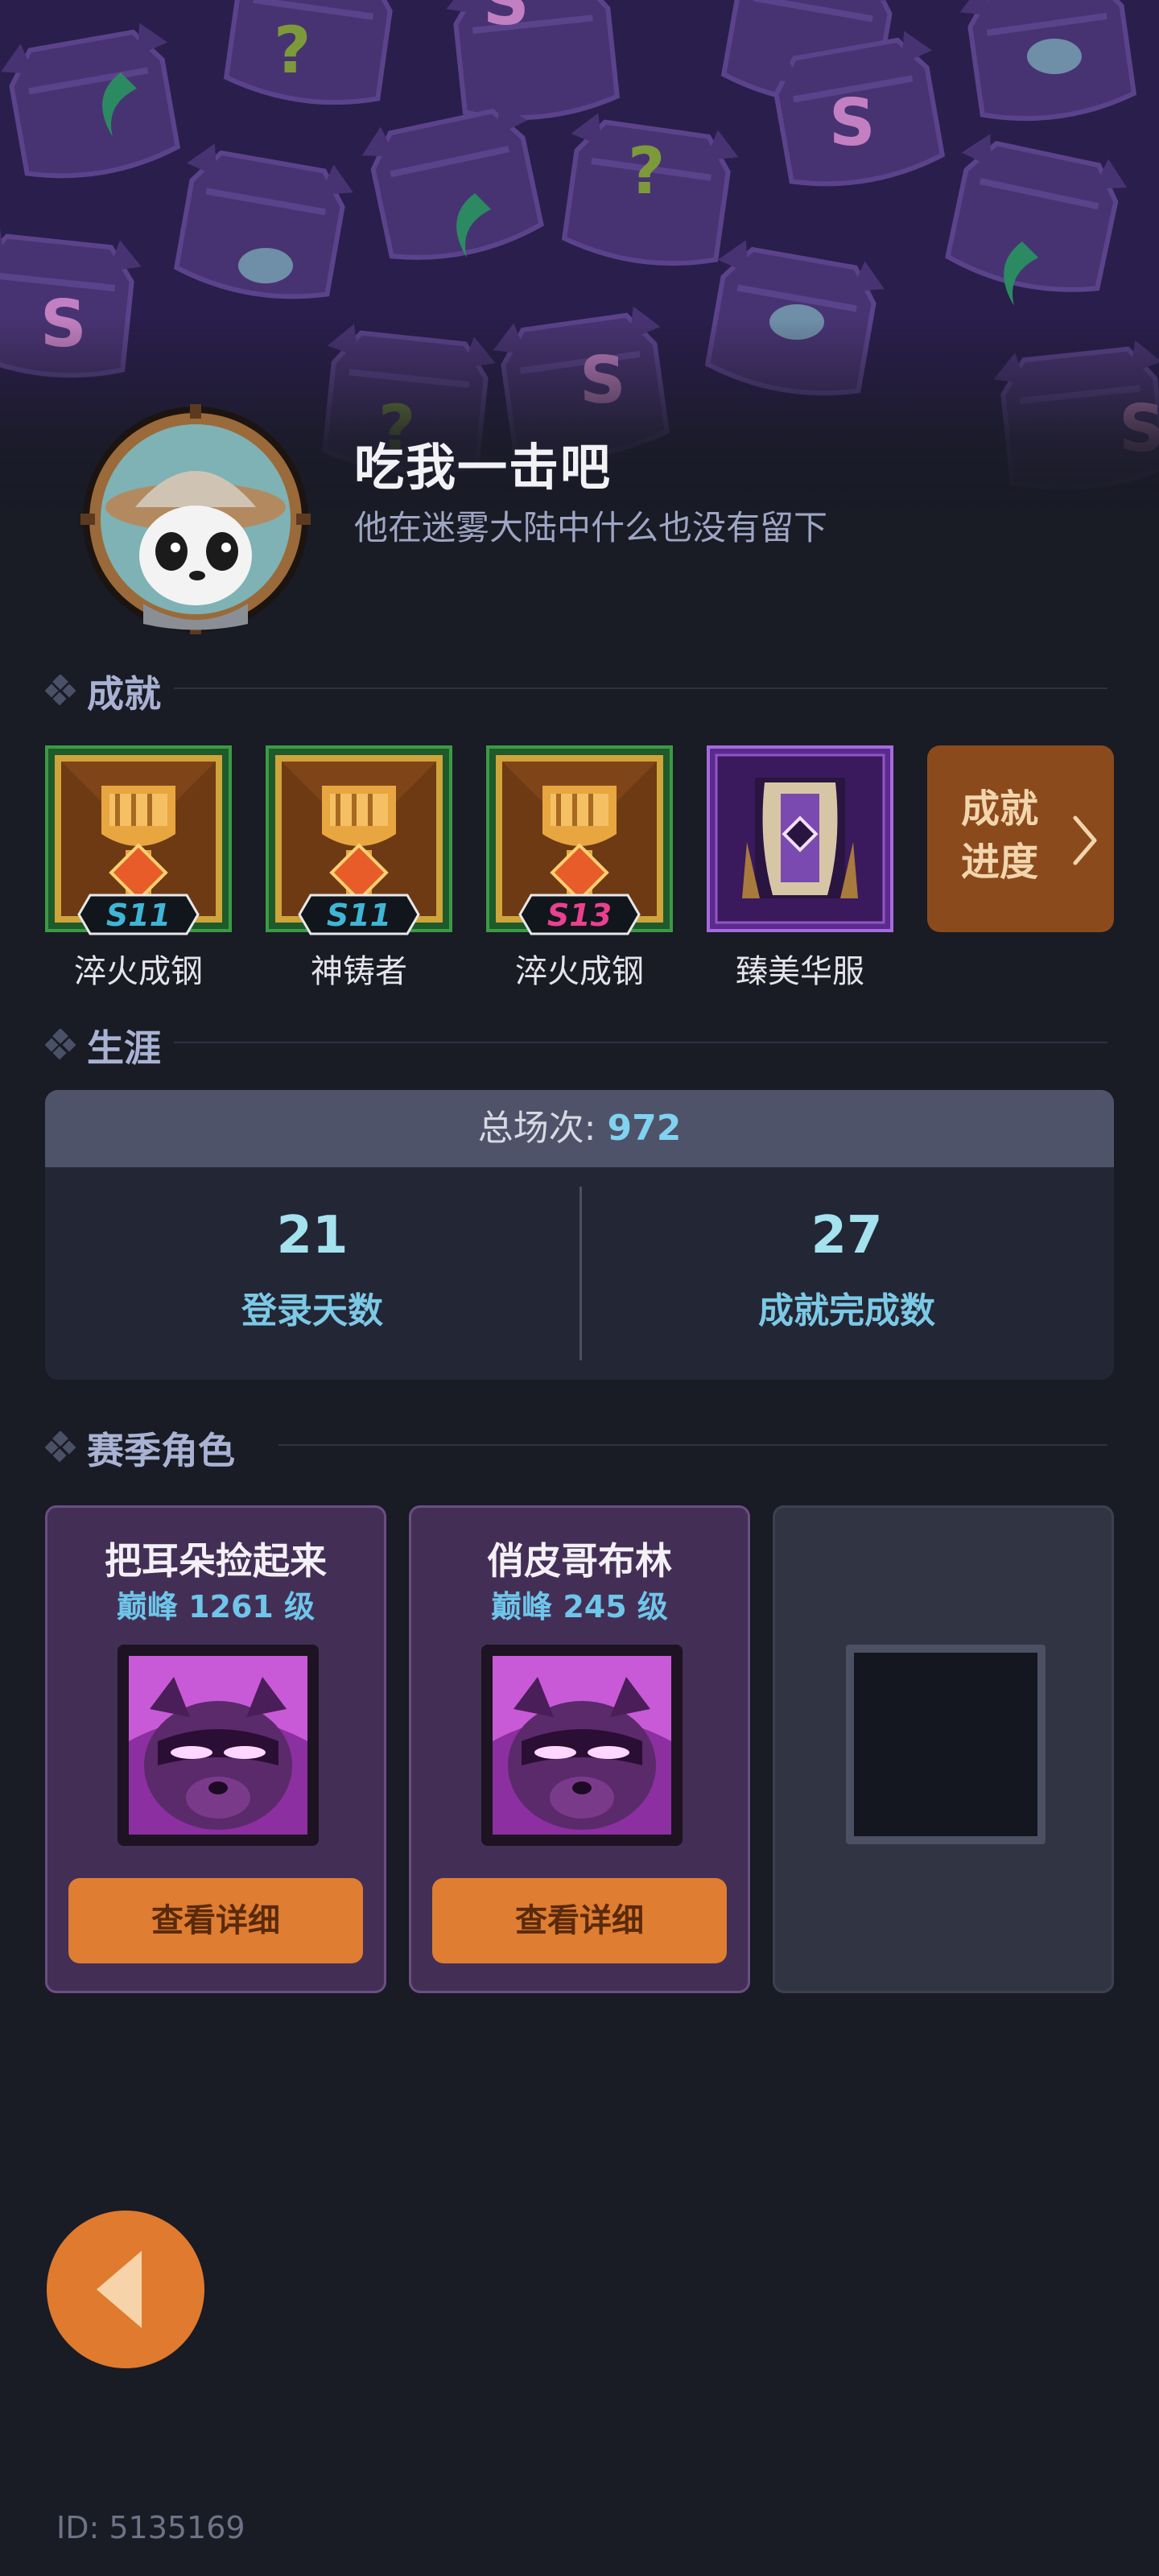  I want to click on achievement-item: S11 淬火成钢, so click(138, 867).